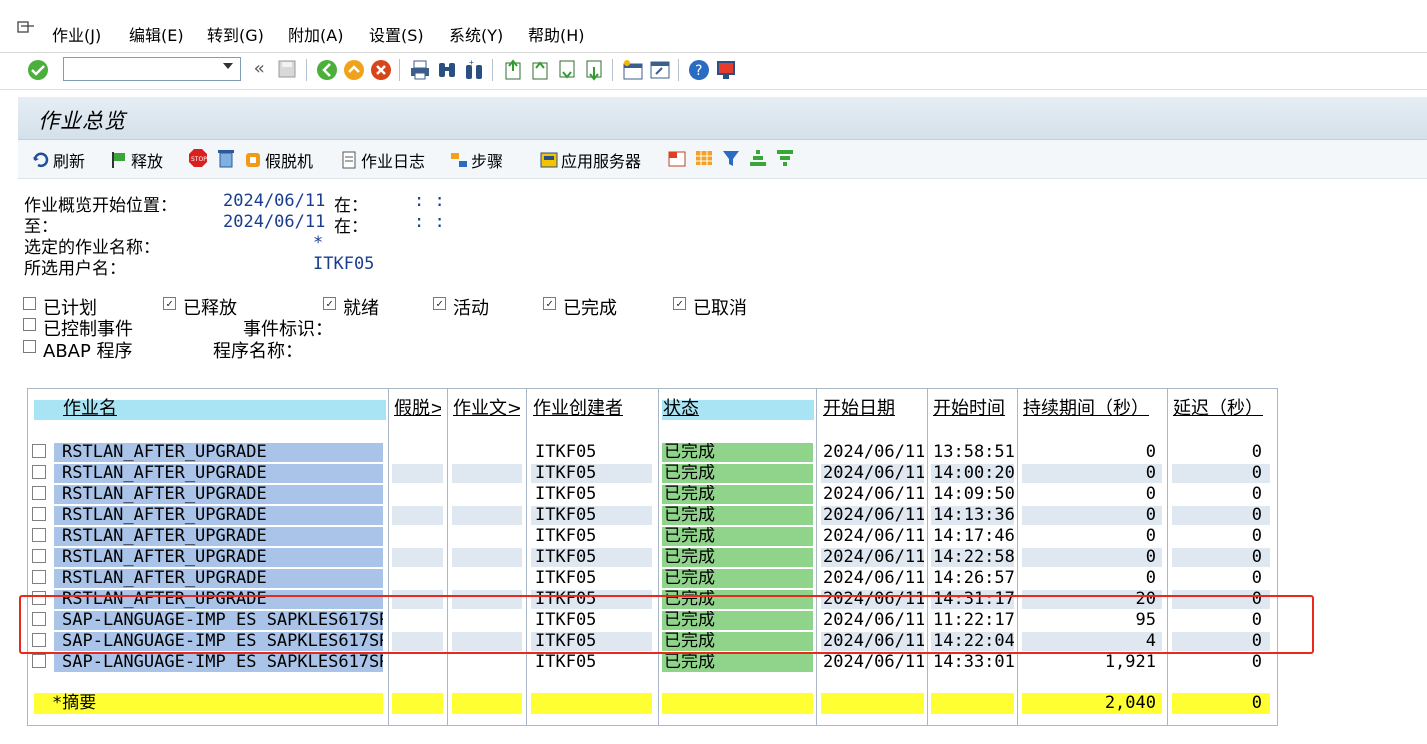  I want to click on column-header: 作业名, so click(236, 409).